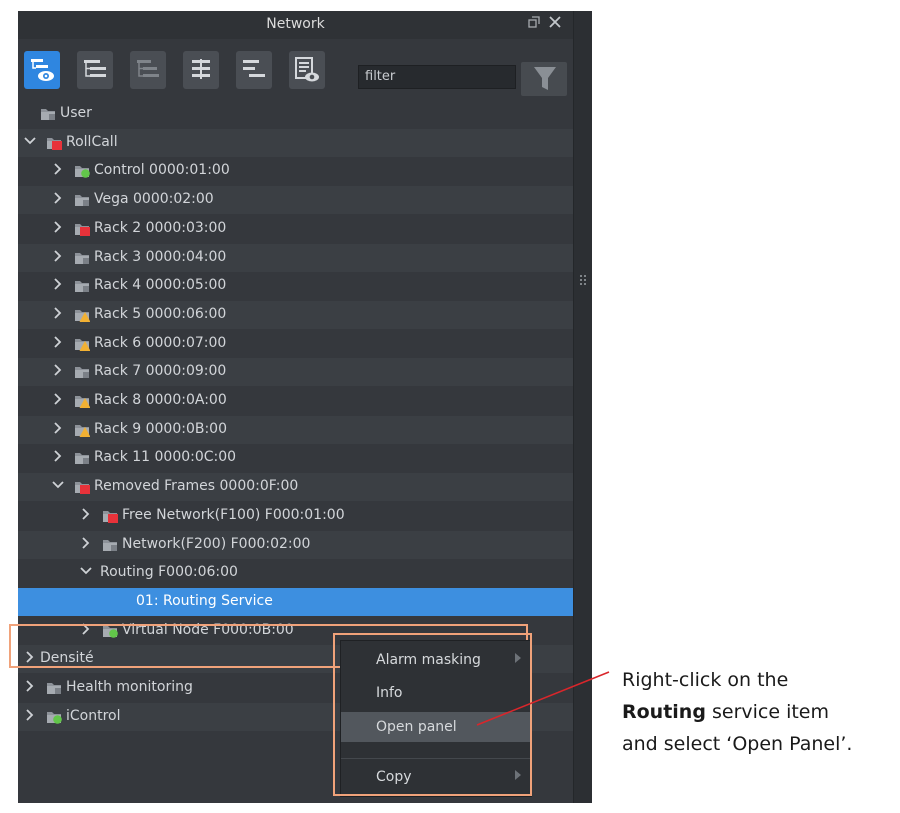  Describe the element at coordinates (664, 712) in the screenshot. I see `annotation-bold-word: Routing` at that location.